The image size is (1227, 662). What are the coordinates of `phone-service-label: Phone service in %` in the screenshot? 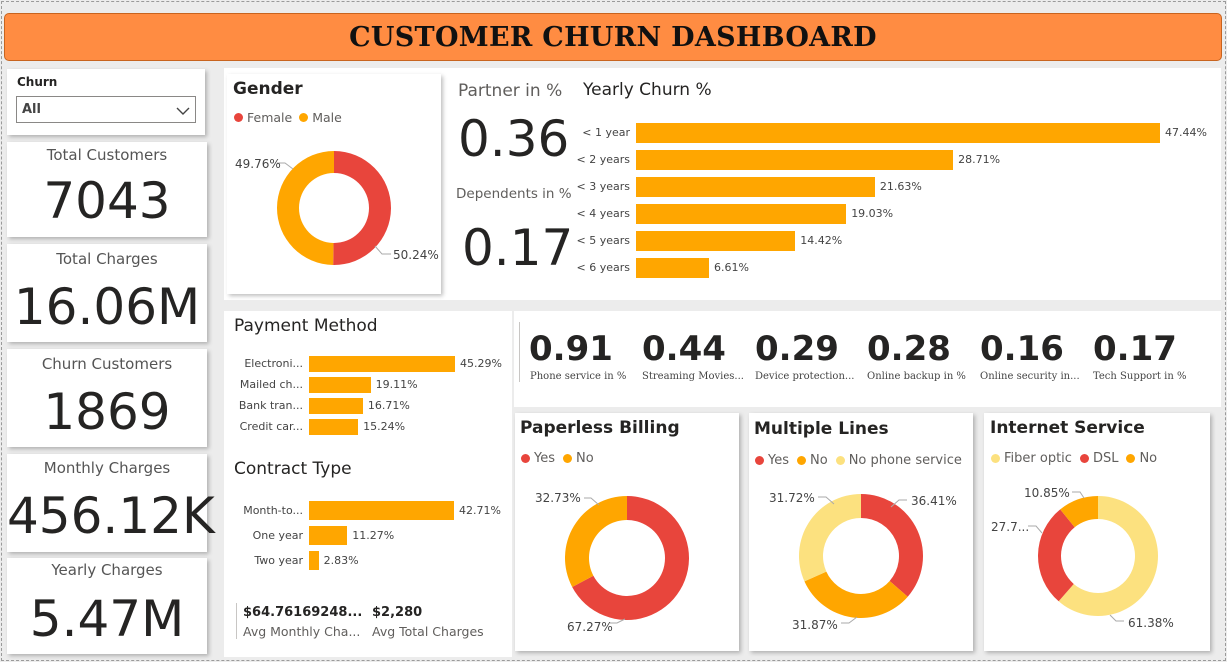 It's located at (578, 376).